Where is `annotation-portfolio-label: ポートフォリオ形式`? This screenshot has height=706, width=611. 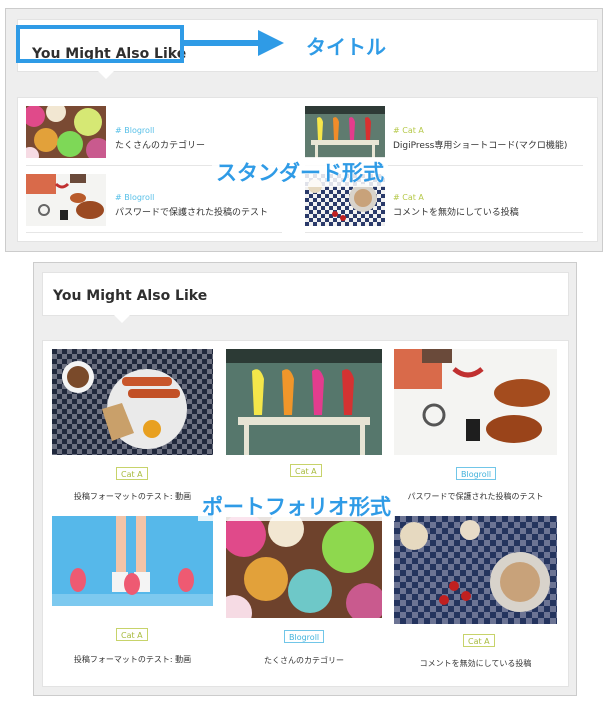 annotation-portfolio-label: ポートフォリオ形式 is located at coordinates (296, 506).